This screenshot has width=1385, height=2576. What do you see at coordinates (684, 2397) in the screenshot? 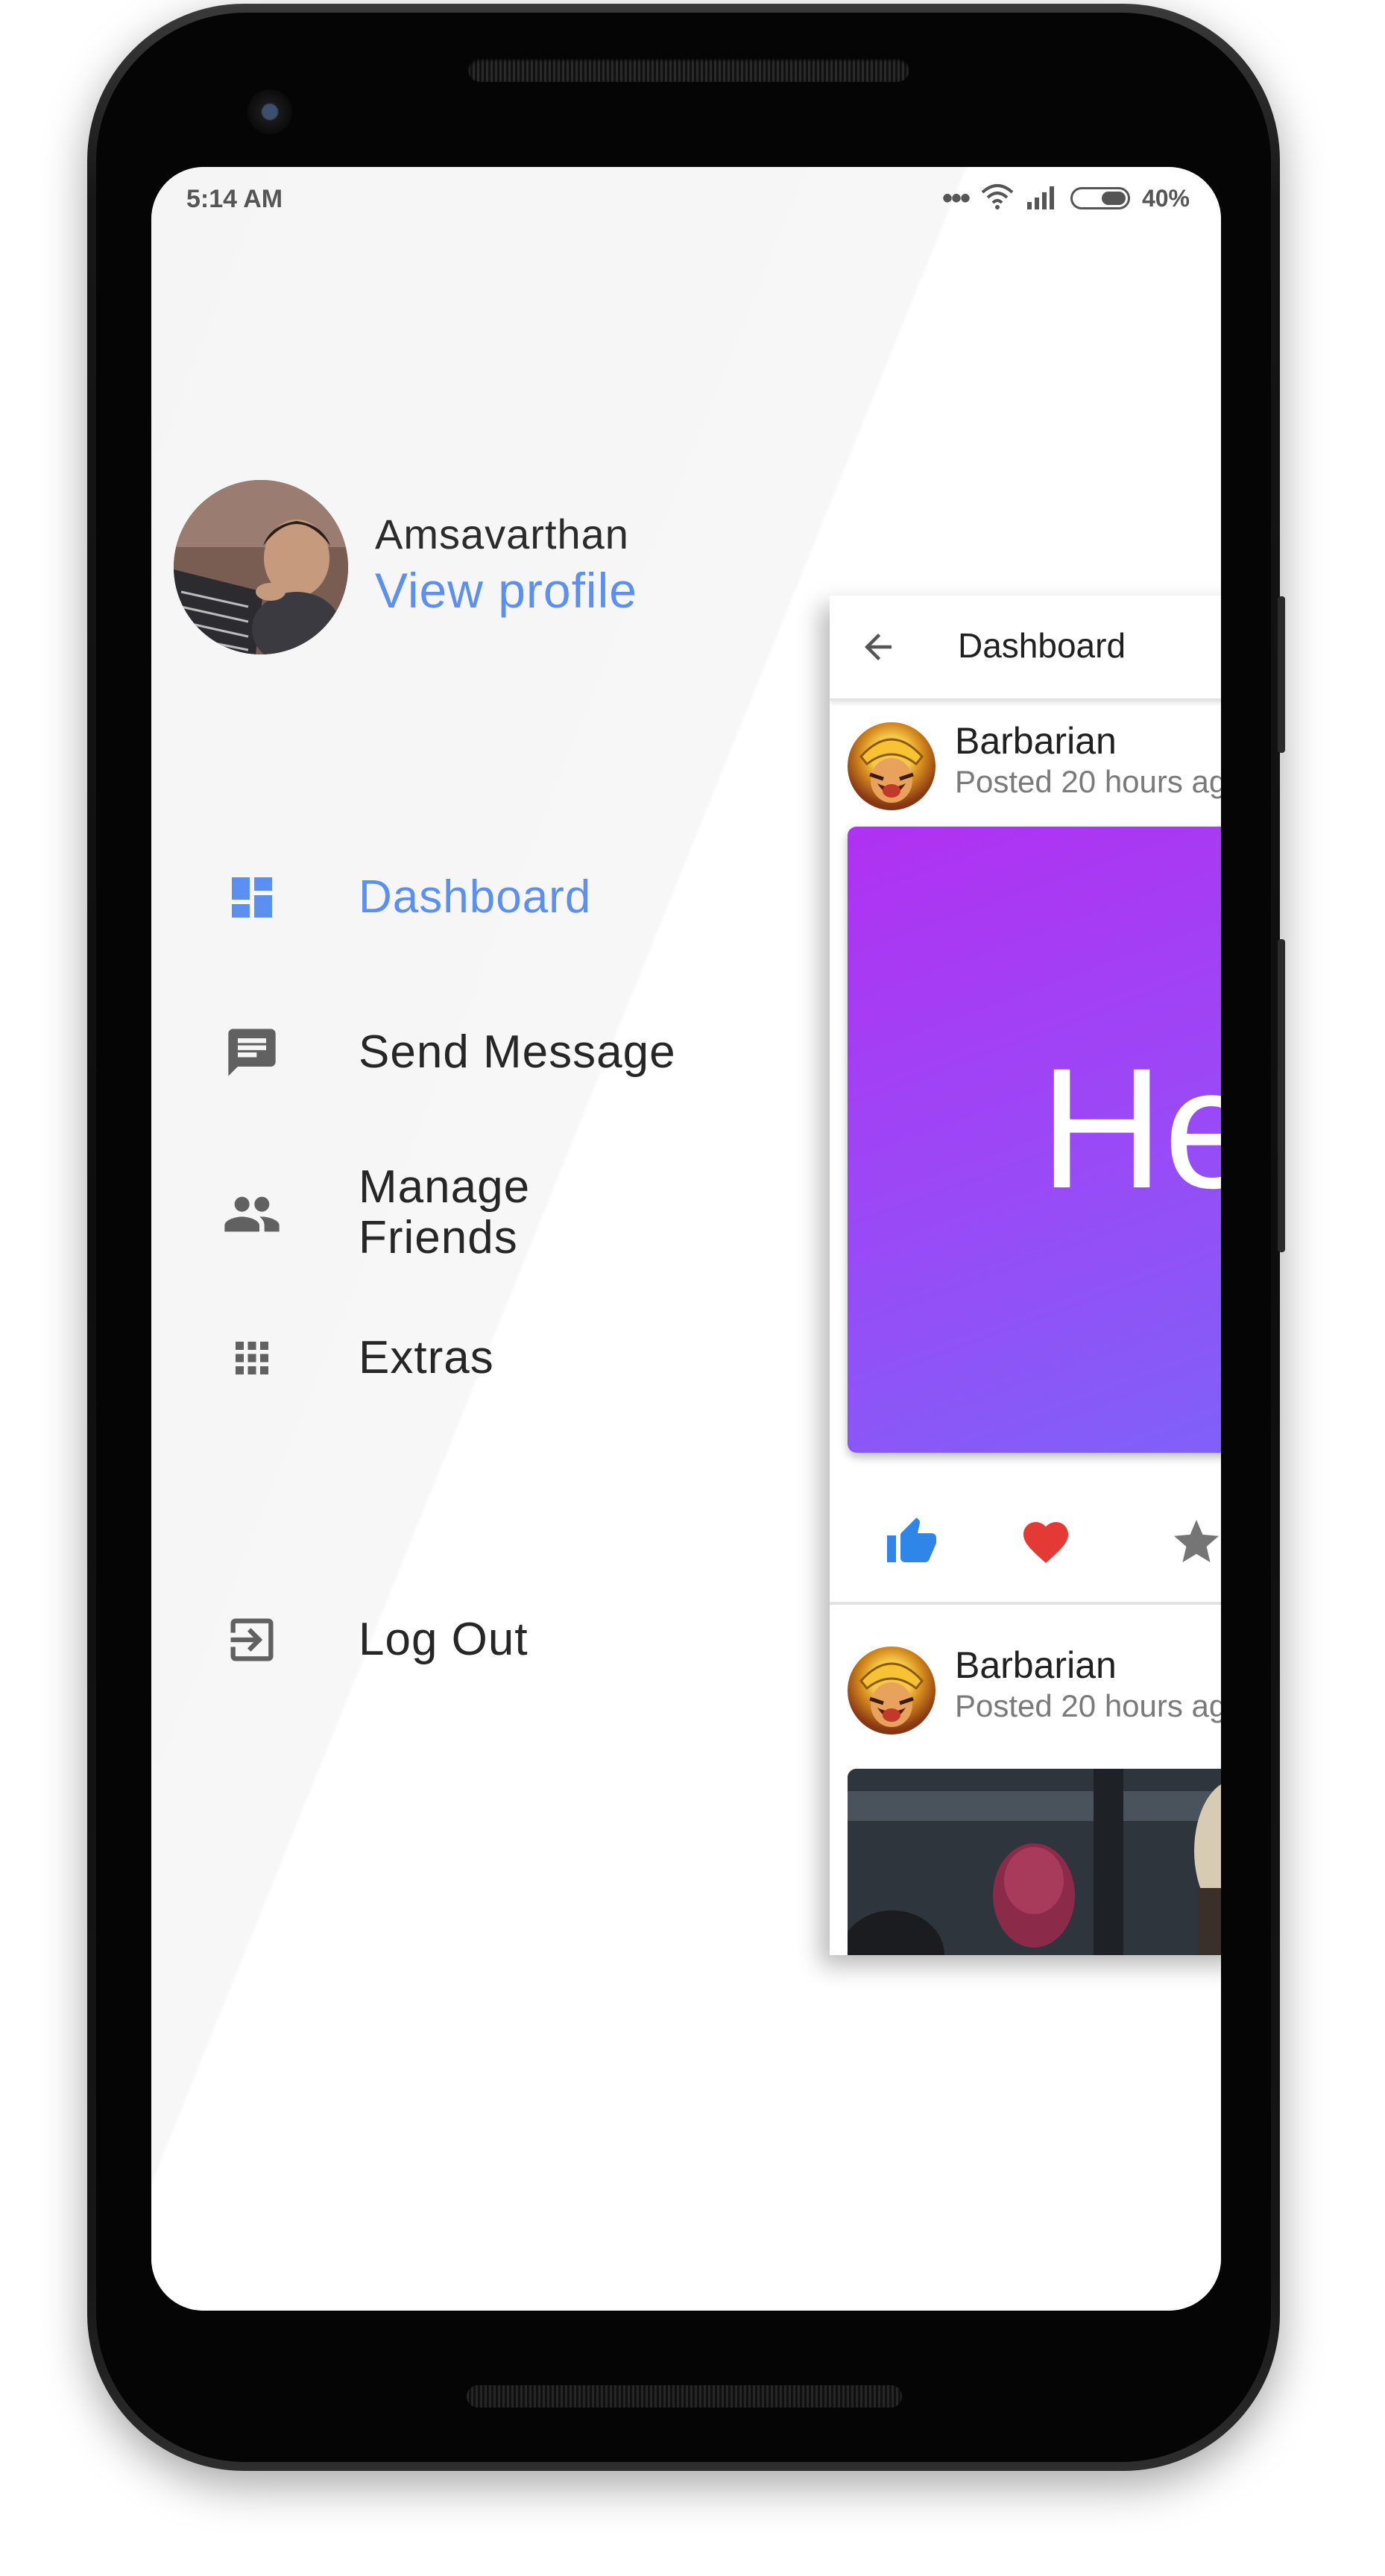
I see `bottom-speaker` at bounding box center [684, 2397].